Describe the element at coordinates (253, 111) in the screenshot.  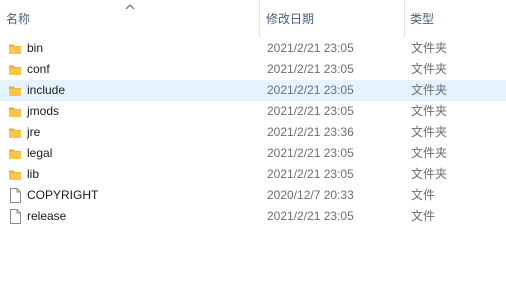
I see `file-row: jmods 2021/2/21 23:05 文件夹` at that location.